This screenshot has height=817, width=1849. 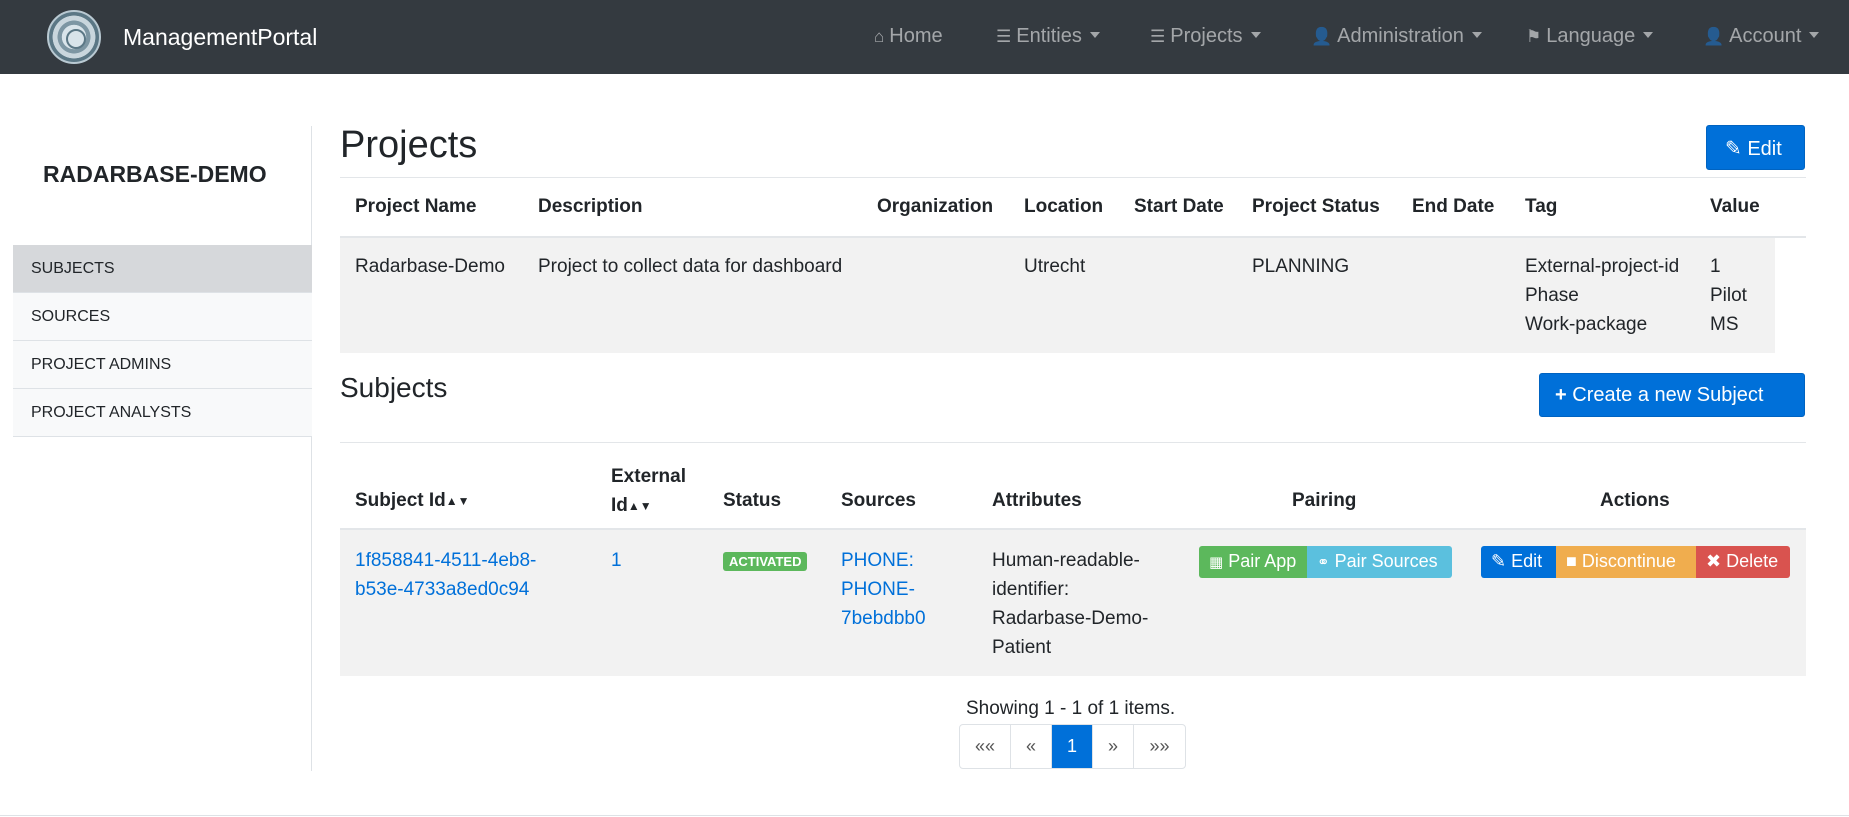 What do you see at coordinates (409, 145) in the screenshot?
I see `page-title: Projects` at bounding box center [409, 145].